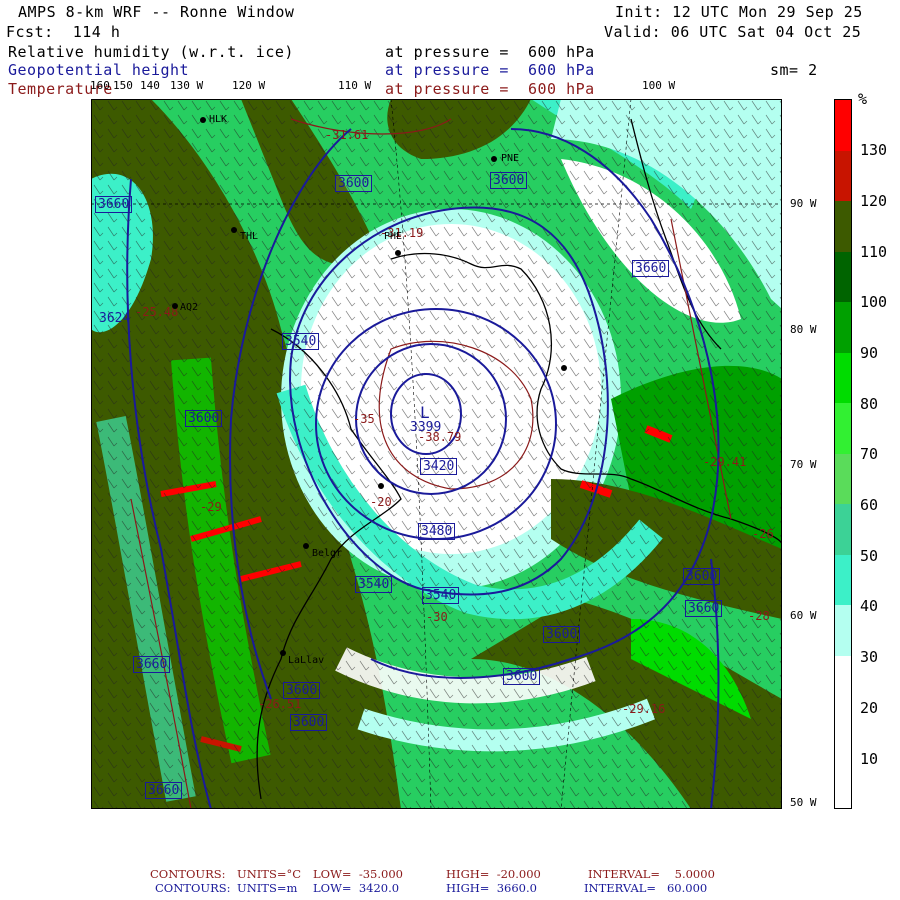 Image resolution: width=900 pixels, height=900 pixels. I want to click on height-label: 3420, so click(439, 466).